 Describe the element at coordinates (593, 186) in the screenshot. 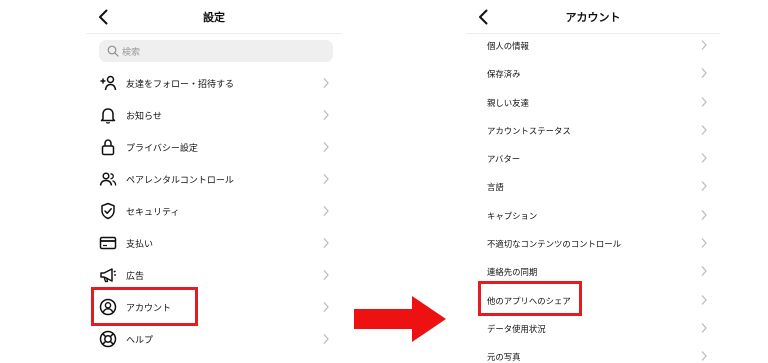

I see `account-item-language: 言語` at that location.